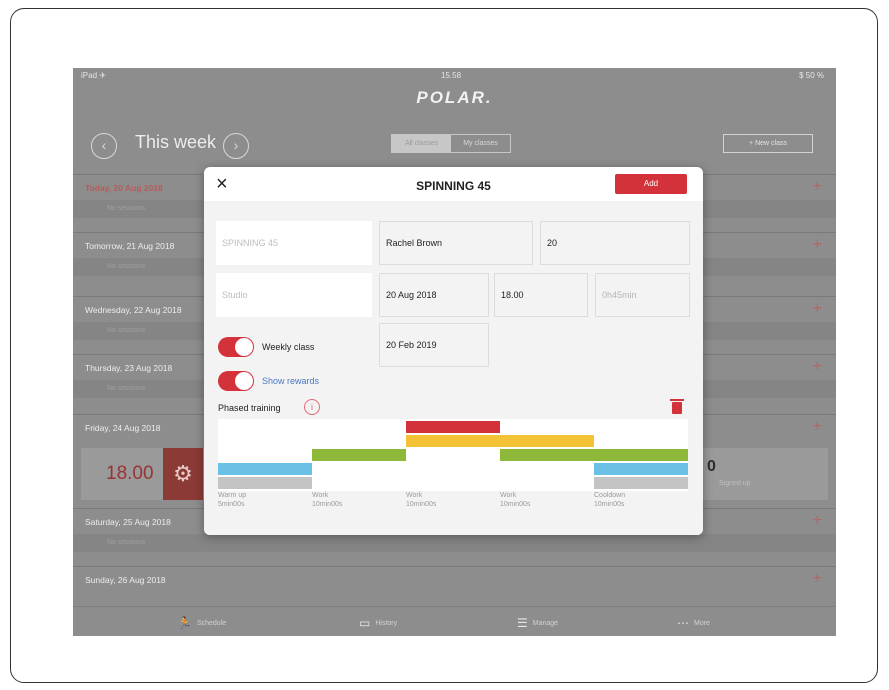 This screenshot has height=690, width=889. What do you see at coordinates (610, 495) in the screenshot?
I see `phase-name: Cooldown` at bounding box center [610, 495].